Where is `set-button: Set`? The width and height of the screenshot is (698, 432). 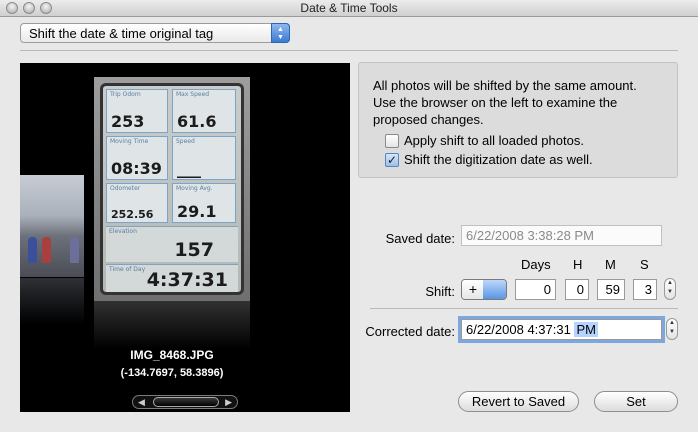 set-button: Set is located at coordinates (636, 401).